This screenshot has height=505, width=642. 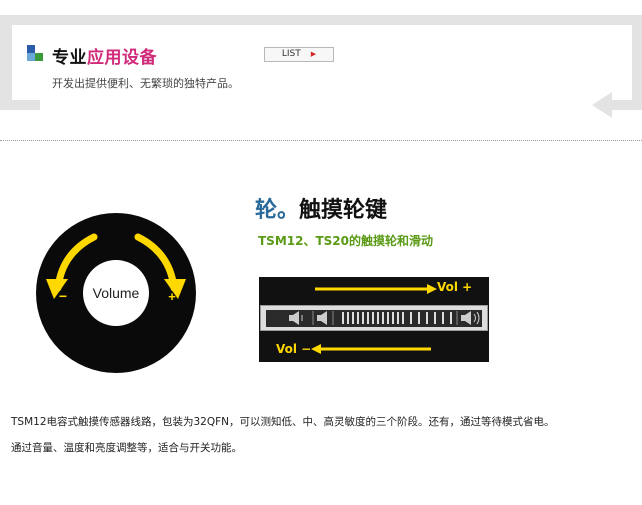 I want to click on feature-heading-part1: 轮。, so click(x=277, y=210).